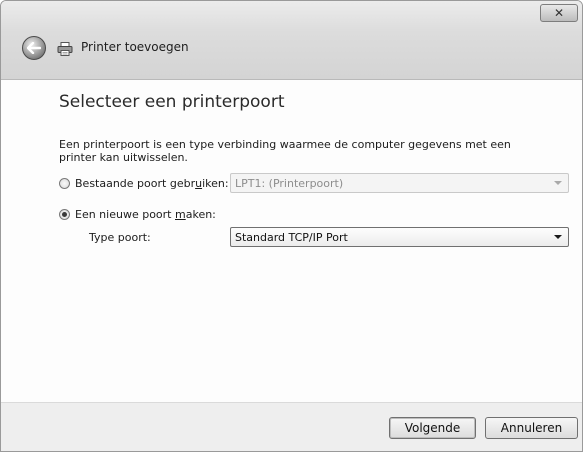 The height and width of the screenshot is (452, 583). I want to click on radio-new-port-label: Een nieuwe poort maken:, so click(145, 214).